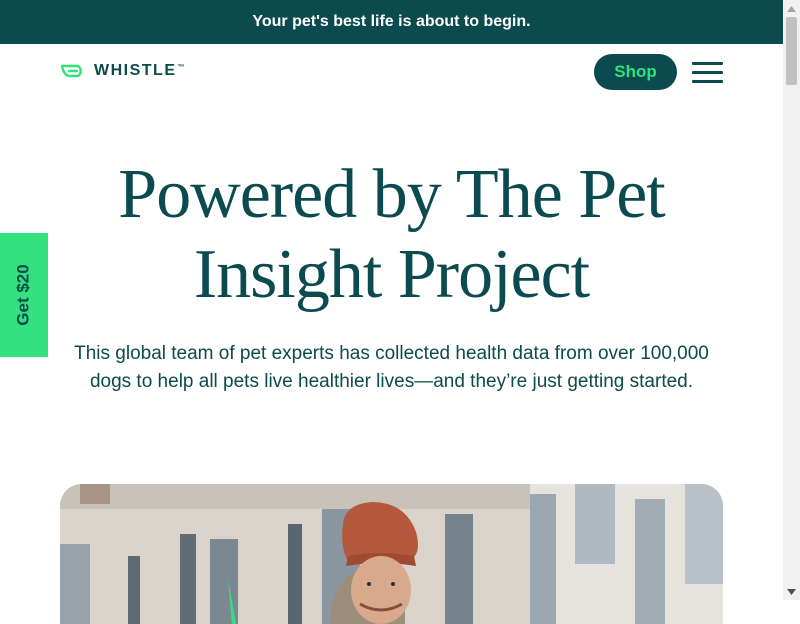 The width and height of the screenshot is (800, 624). I want to click on hamburger-menu-icon, so click(708, 73).